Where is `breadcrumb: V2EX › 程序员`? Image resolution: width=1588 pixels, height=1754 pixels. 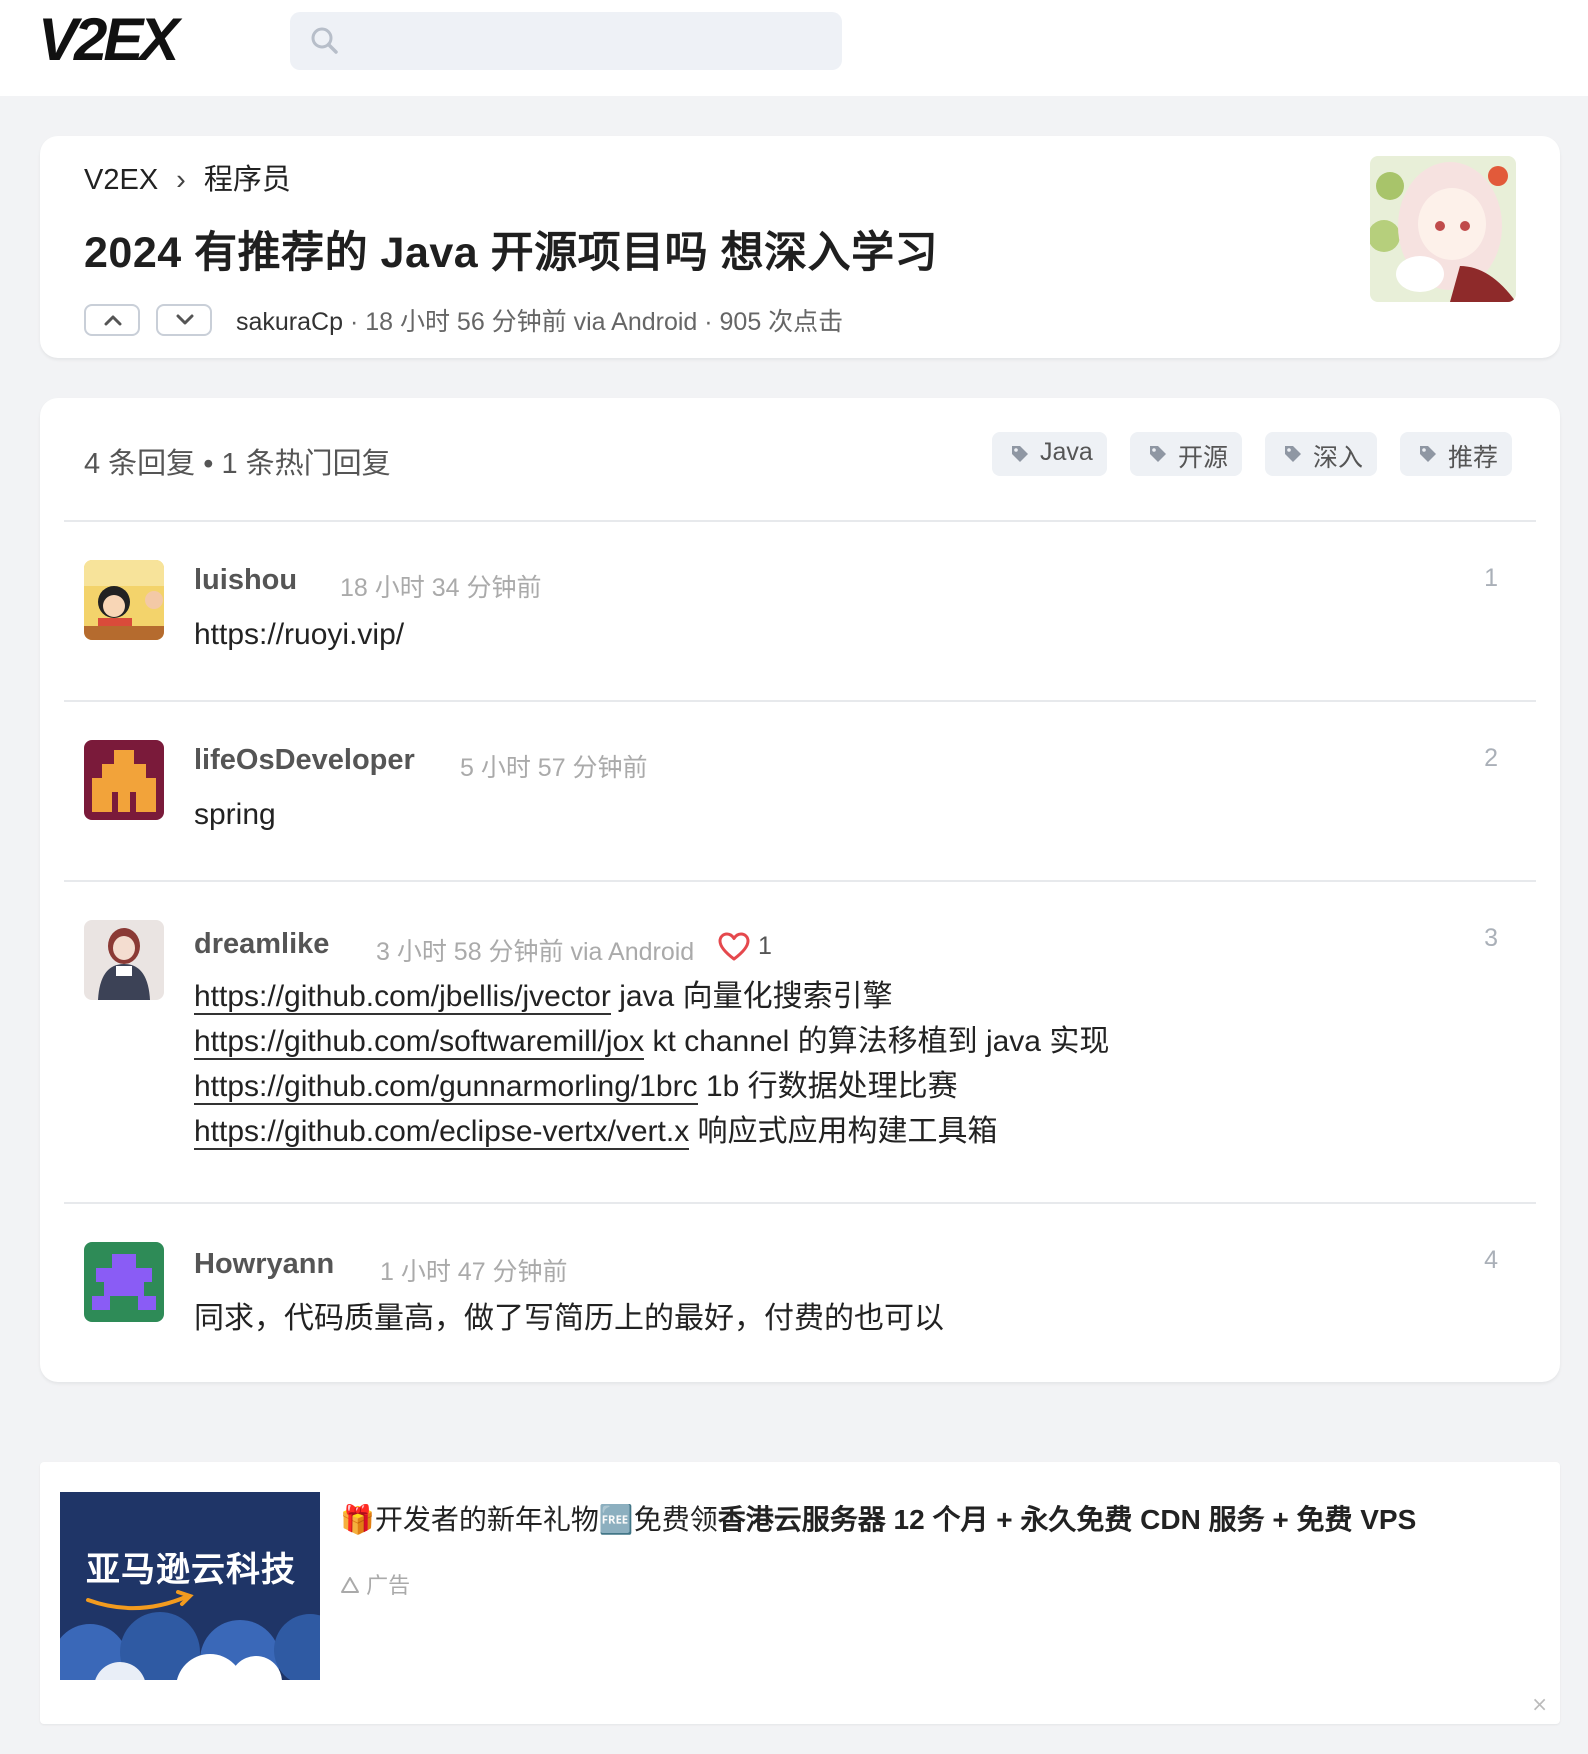 breadcrumb: V2EX › 程序员 is located at coordinates (187, 177).